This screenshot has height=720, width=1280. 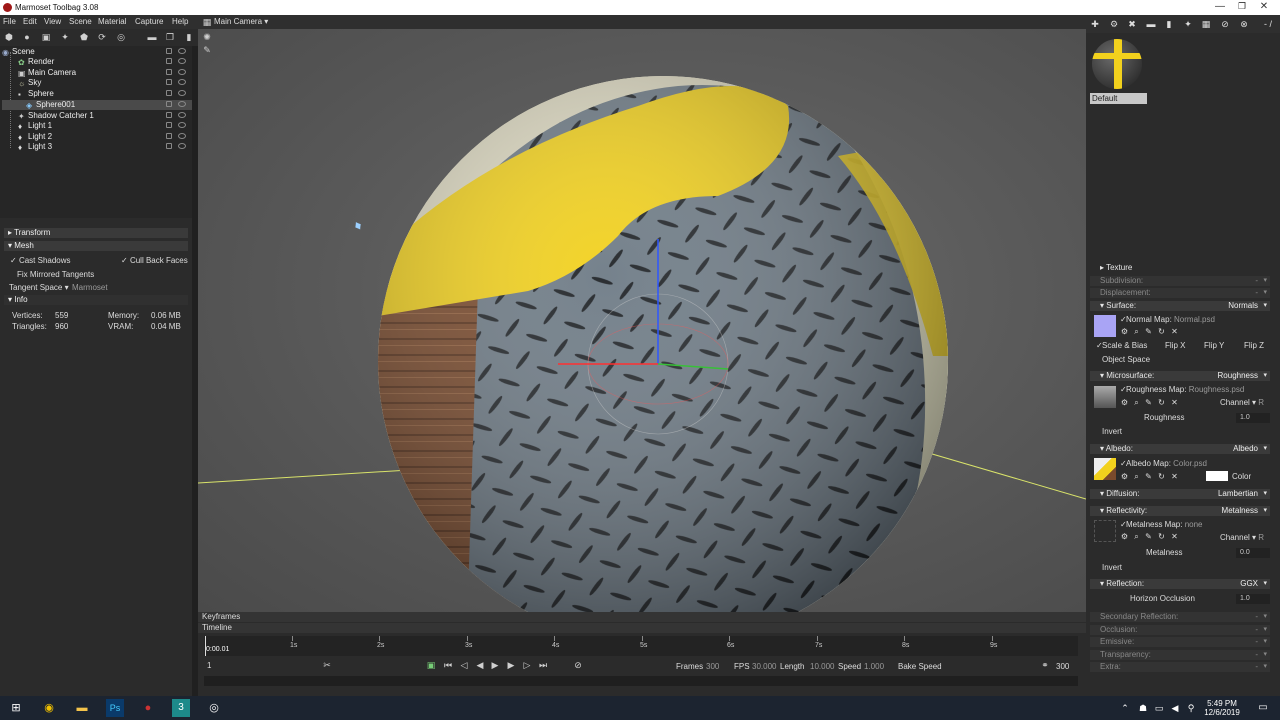 I want to click on open-material-icon: ▬, so click(x=1151, y=24).